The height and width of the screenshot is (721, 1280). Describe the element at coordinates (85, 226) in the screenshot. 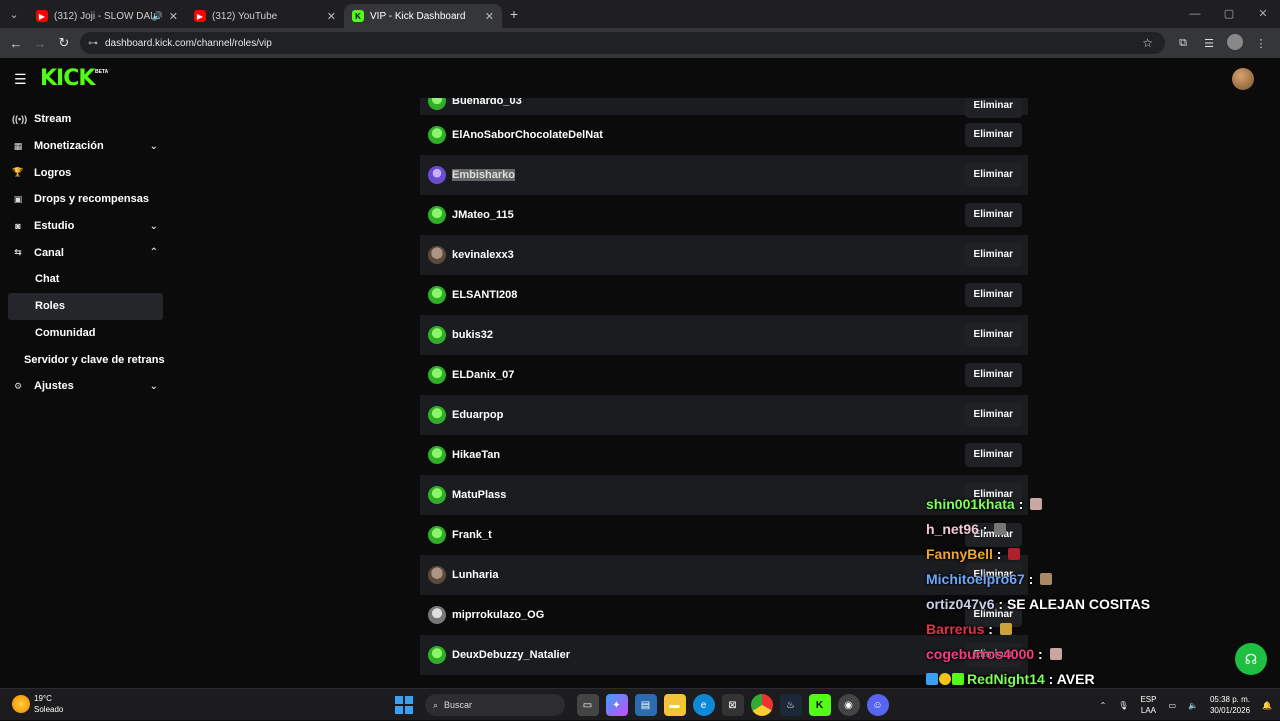

I see `sidebar-item-estudio: ◙ Estudio ⌄` at that location.